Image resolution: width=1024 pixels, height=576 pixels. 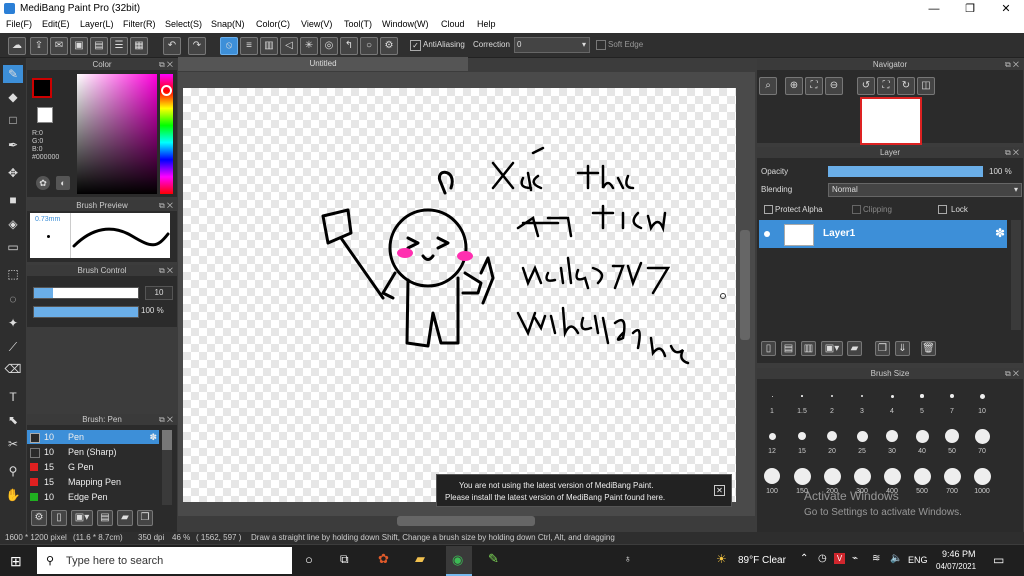 I want to click on menu-layer: Layer(L), so click(x=97, y=24).